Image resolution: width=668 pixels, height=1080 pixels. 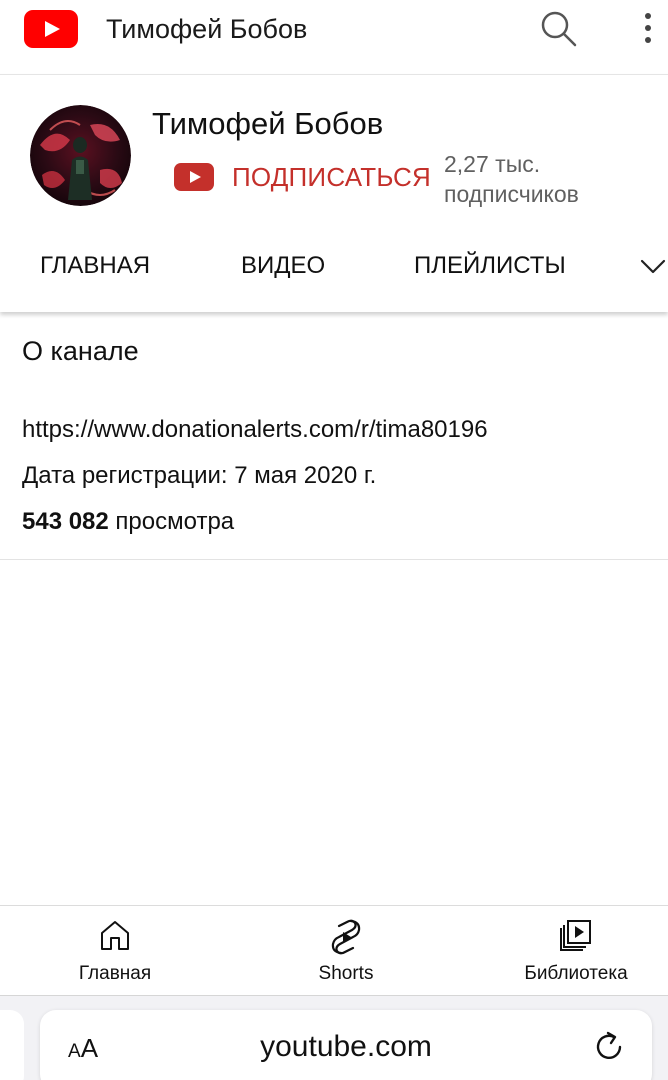 What do you see at coordinates (283, 266) in the screenshot?
I see `tab-videos: ВИДЕО` at bounding box center [283, 266].